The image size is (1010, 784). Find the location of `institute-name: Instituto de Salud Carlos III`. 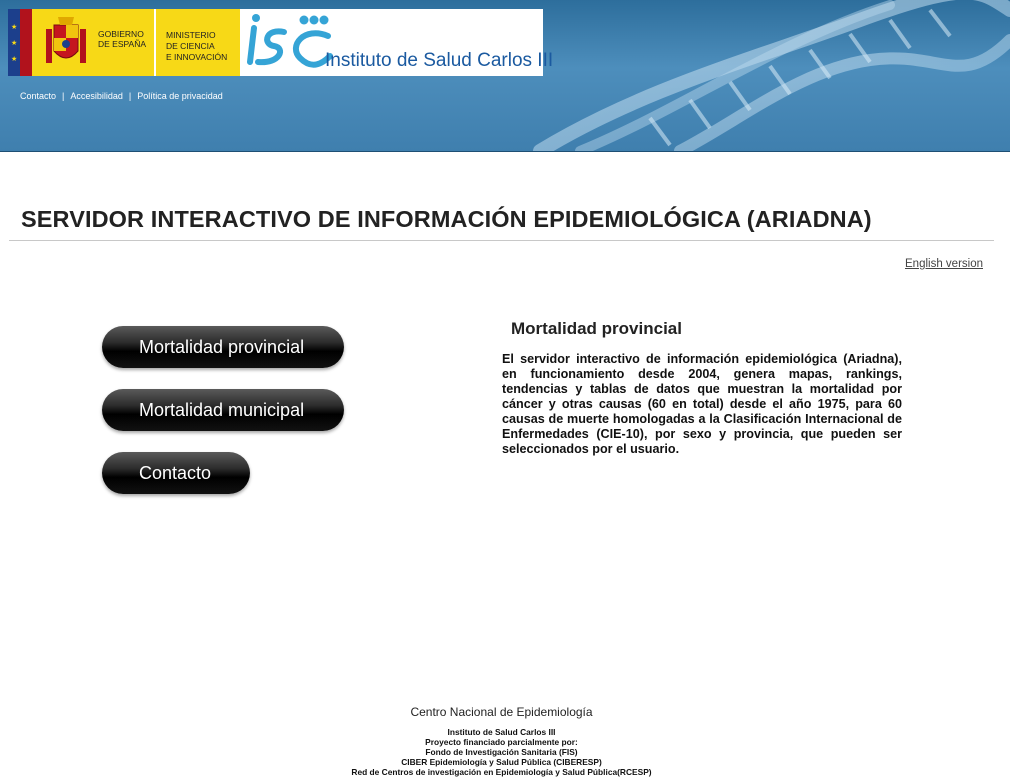

institute-name: Instituto de Salud Carlos III is located at coordinates (439, 60).